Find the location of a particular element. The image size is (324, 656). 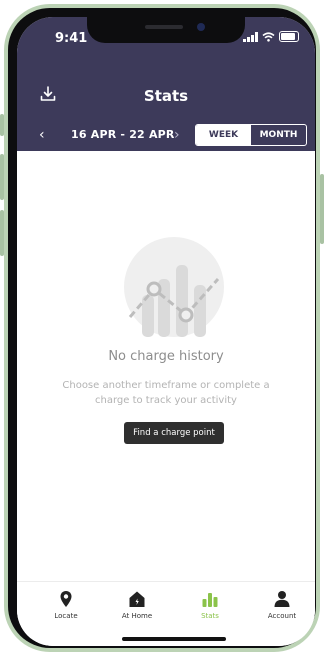

date-navigator: ‹ 16 APR - 22 APR › WEEK MONTH is located at coordinates (166, 134).